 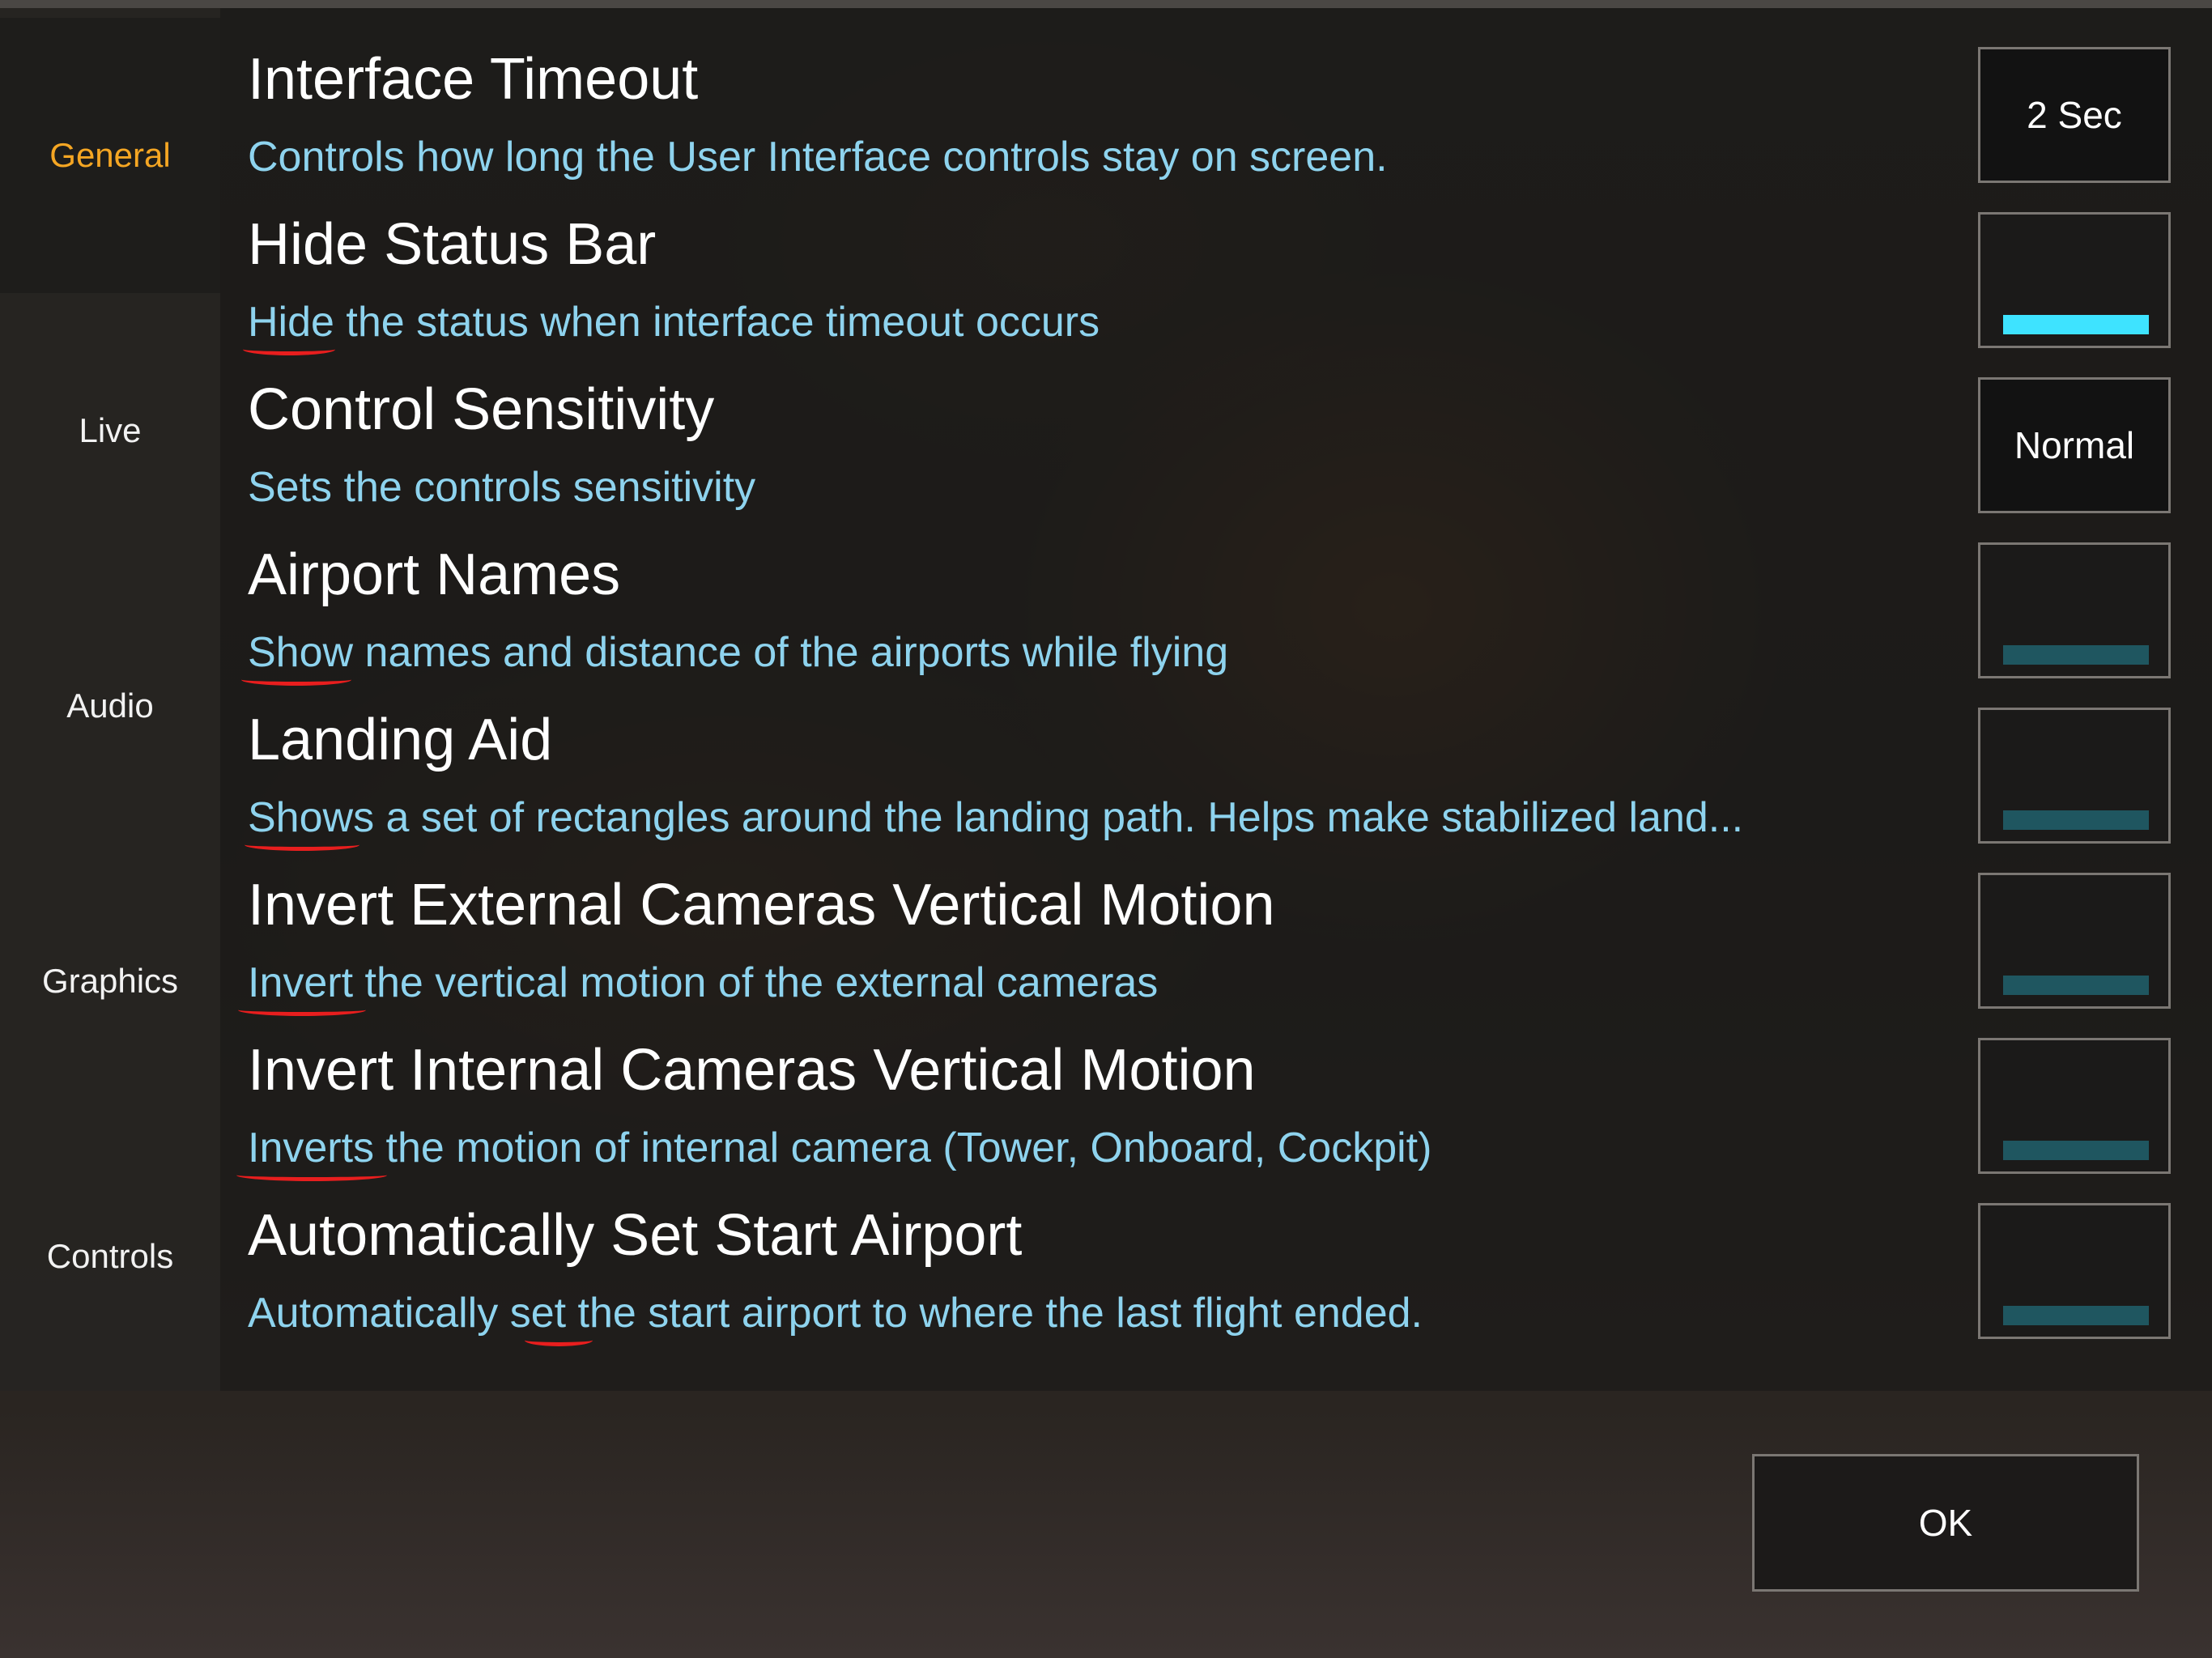 I want to click on invert-internal-cameras-toggle, so click(x=2075, y=1106).